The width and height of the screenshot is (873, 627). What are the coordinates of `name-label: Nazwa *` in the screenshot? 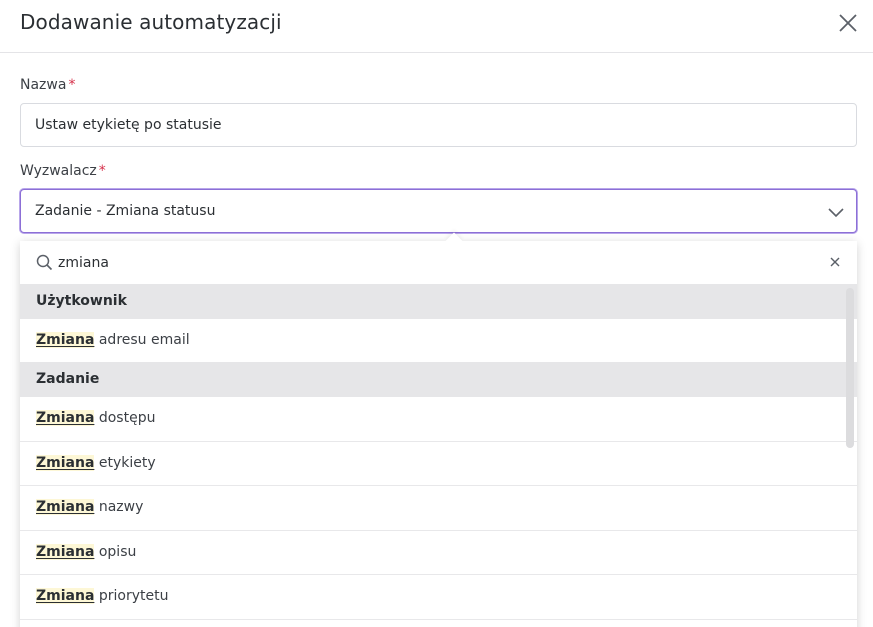 It's located at (47, 85).